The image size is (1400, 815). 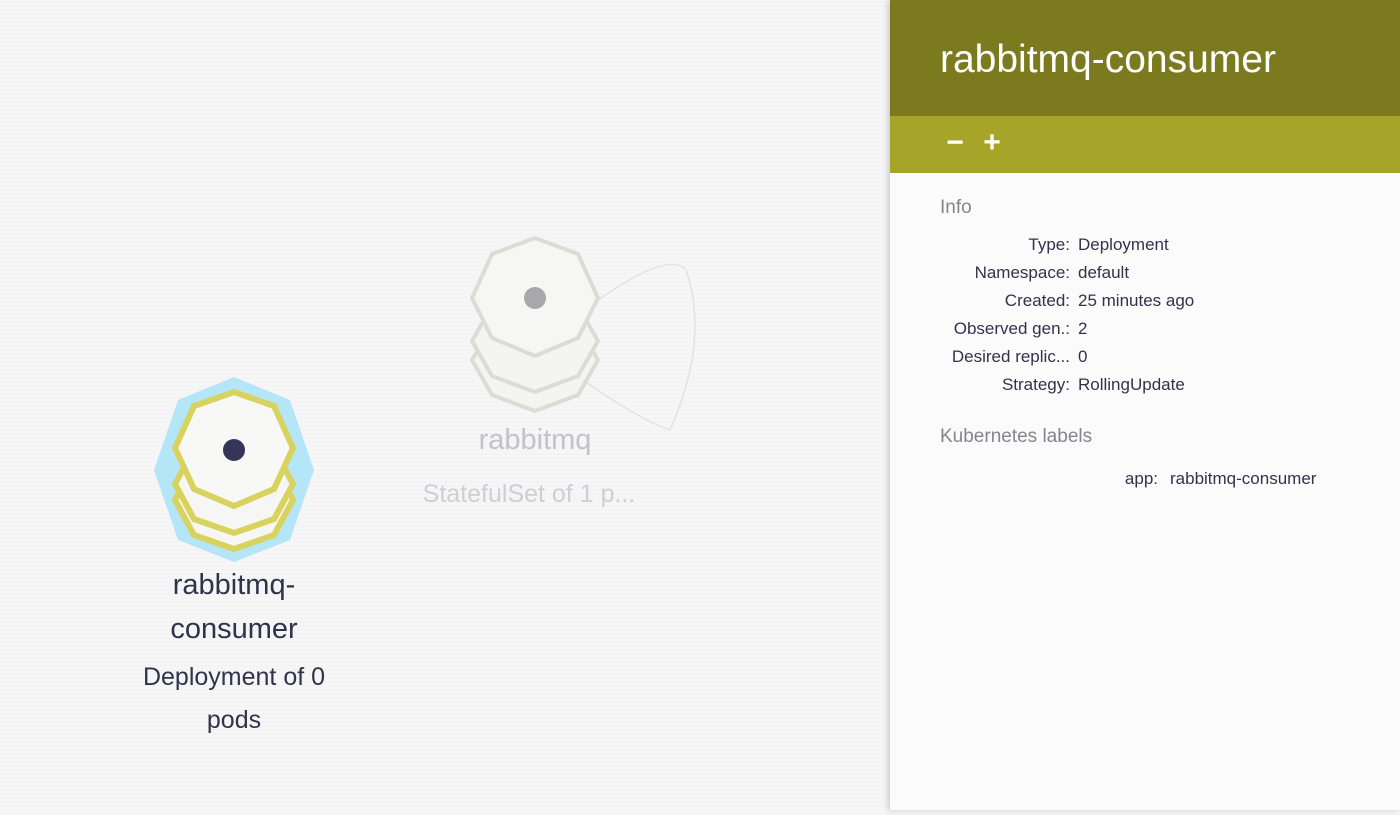 What do you see at coordinates (234, 469) in the screenshot?
I see `rabbitmq-consumer-node` at bounding box center [234, 469].